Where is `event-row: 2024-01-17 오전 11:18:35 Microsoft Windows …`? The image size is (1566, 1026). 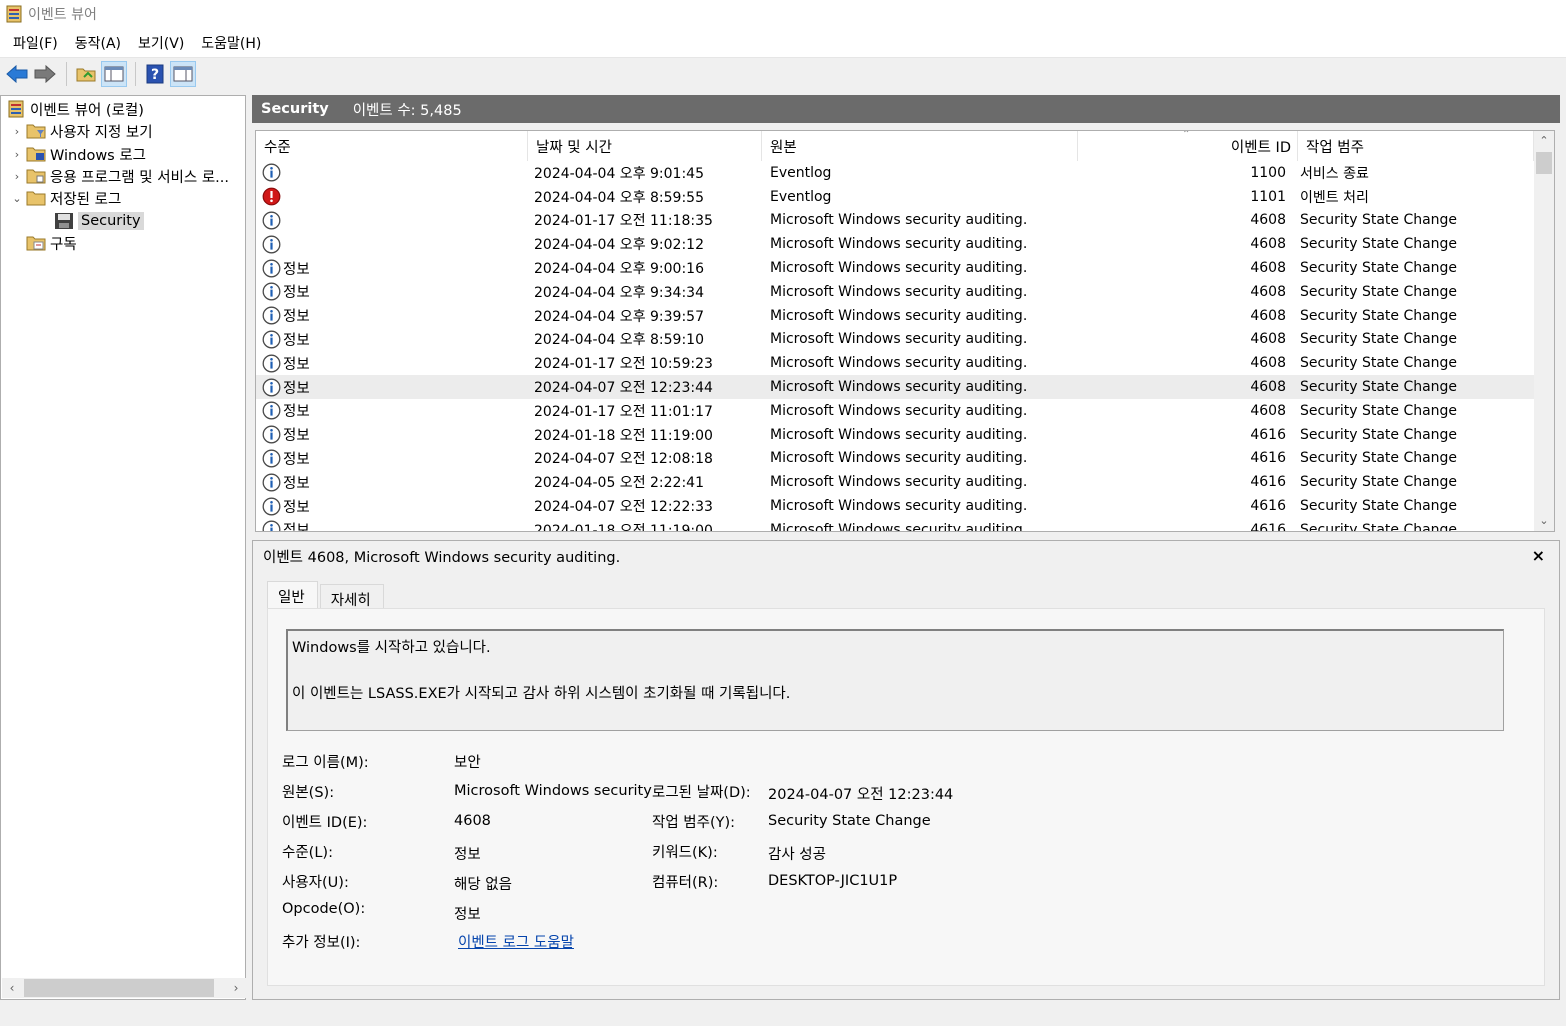
event-row: 2024-01-17 오전 11:18:35 Microsoft Windows … is located at coordinates (895, 221).